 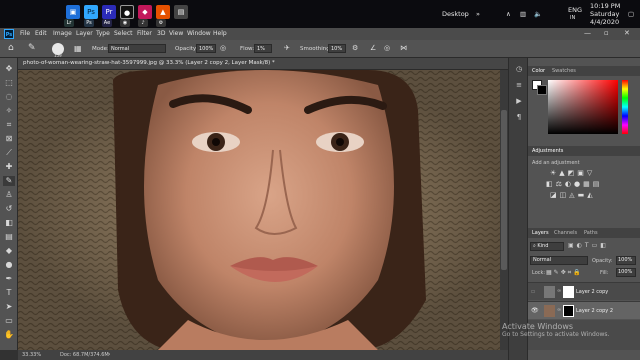 I want to click on lr-icon: Lr, so click(x=69, y=23).